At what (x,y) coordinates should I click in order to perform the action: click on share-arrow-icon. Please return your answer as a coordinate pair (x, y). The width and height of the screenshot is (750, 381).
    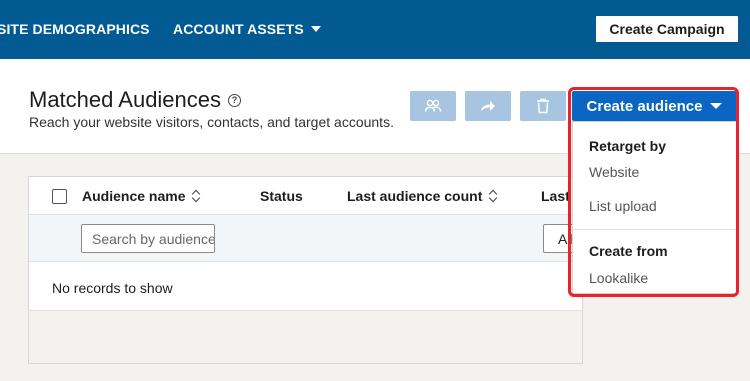
    Looking at the image, I should click on (488, 106).